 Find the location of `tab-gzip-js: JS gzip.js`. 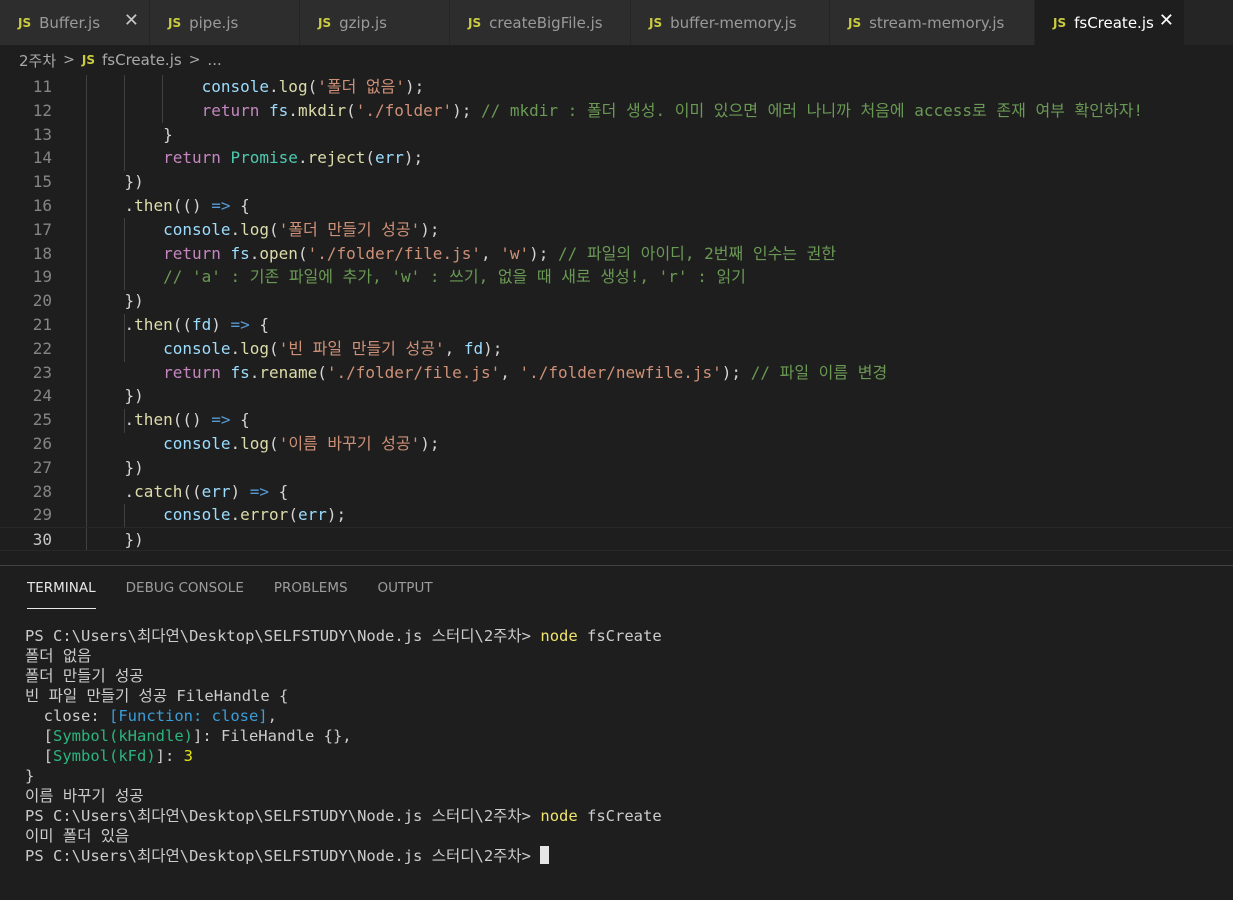

tab-gzip-js: JS gzip.js is located at coordinates (375, 22).